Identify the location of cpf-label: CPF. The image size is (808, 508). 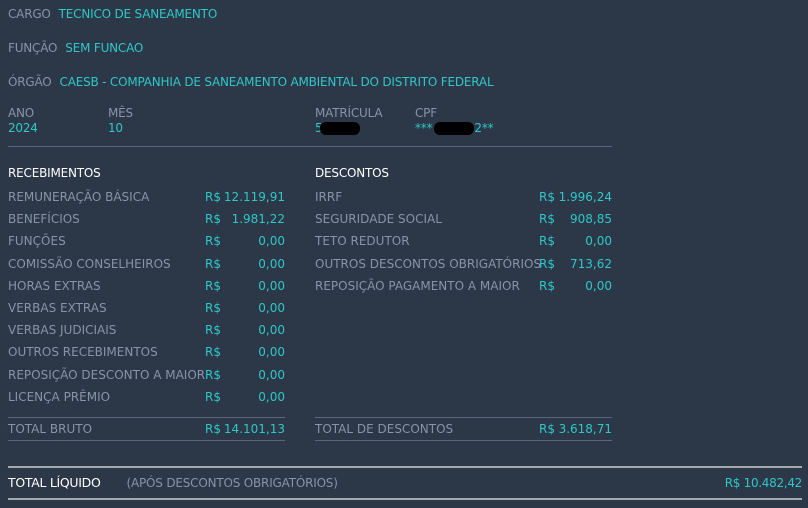
(426, 113).